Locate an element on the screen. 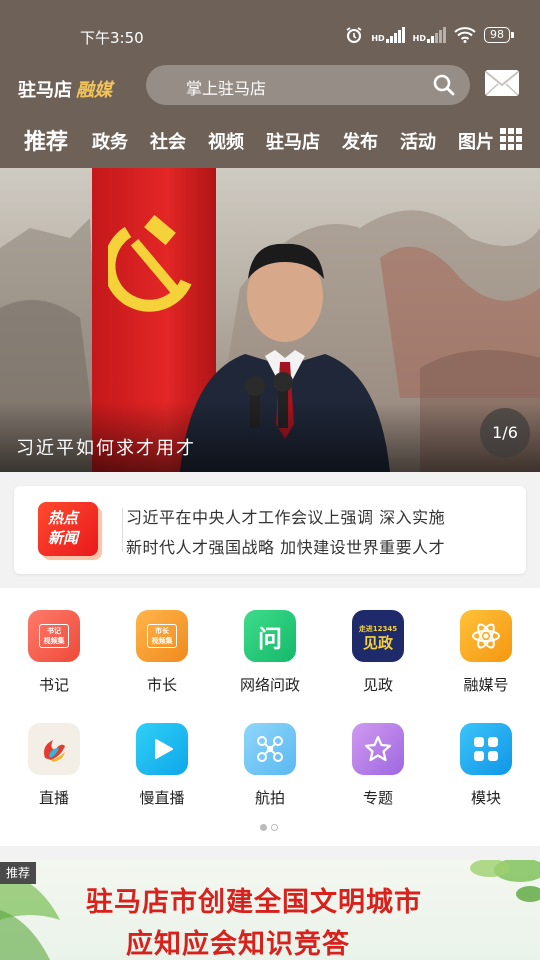 This screenshot has height=960, width=540. tab-pictures: 图片 is located at coordinates (476, 141).